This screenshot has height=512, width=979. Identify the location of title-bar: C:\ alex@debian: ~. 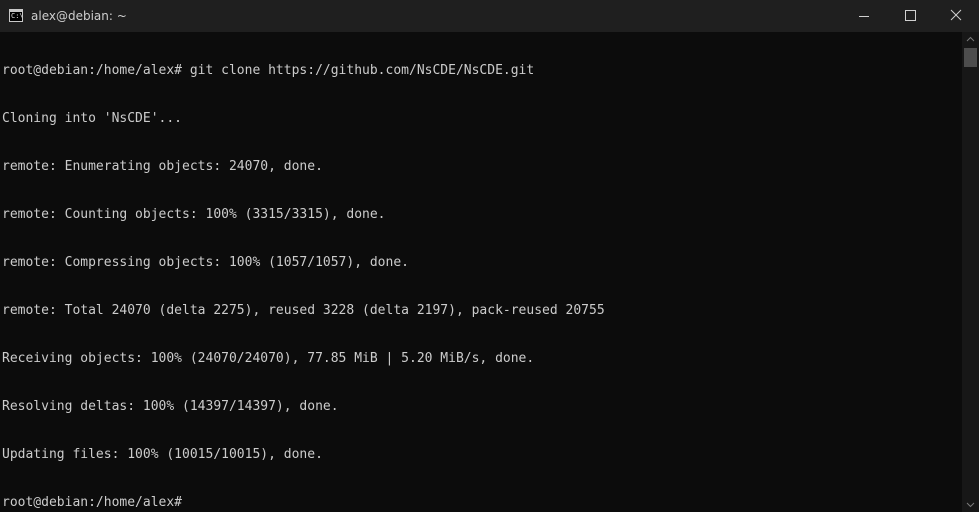
(489, 16).